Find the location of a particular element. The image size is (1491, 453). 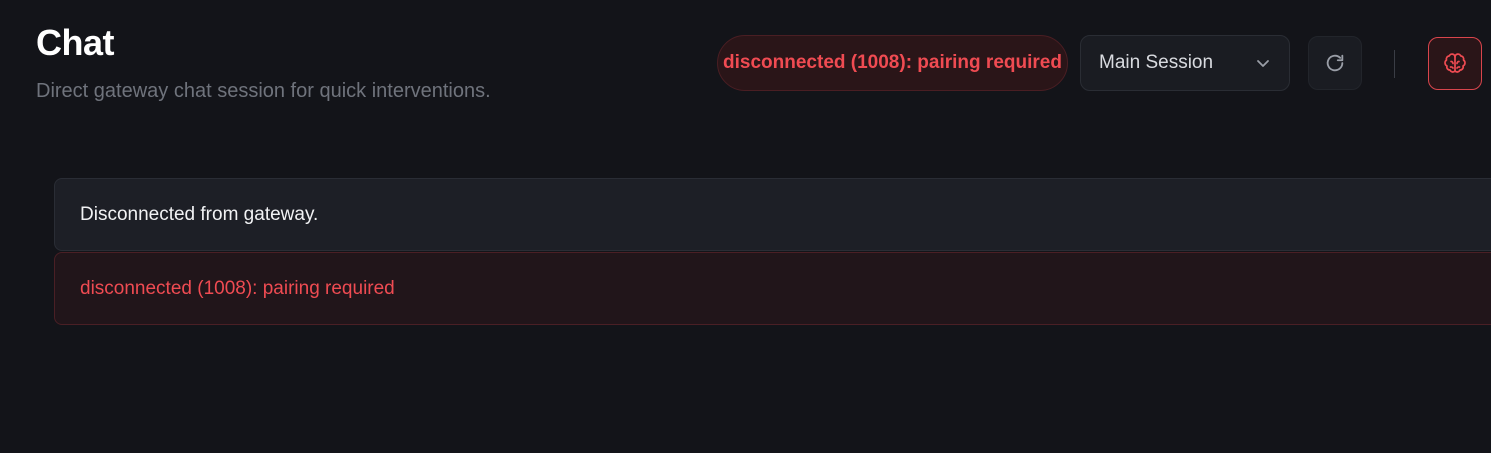

brain-icon is located at coordinates (1455, 64).